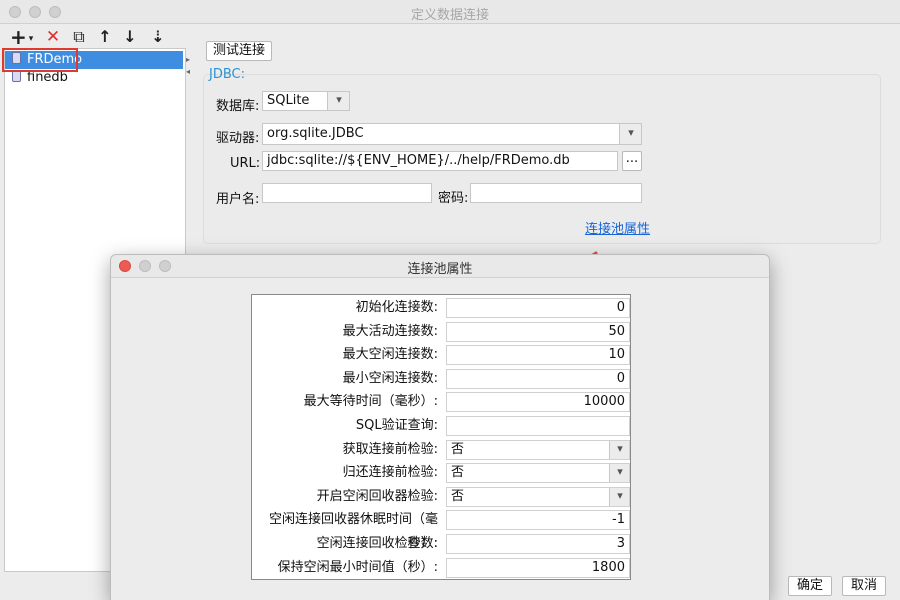 Image resolution: width=900 pixels, height=600 pixels. I want to click on pool-property-input: 1800, so click(538, 567).